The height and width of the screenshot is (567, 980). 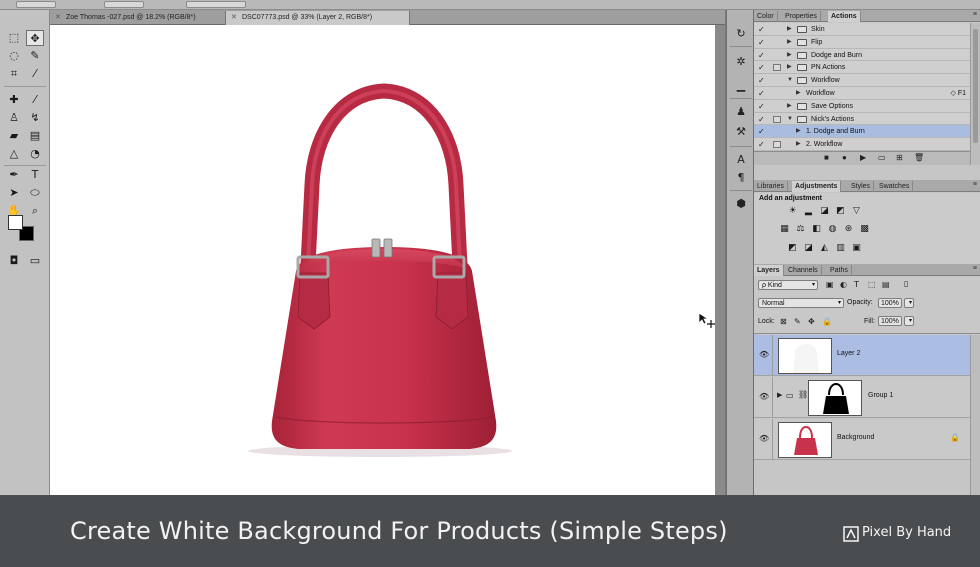 What do you see at coordinates (318, 18) in the screenshot?
I see `document-tab-active: ✕ DSC07773.psd @ 33% (Layer 2, RGB/8*)` at bounding box center [318, 18].